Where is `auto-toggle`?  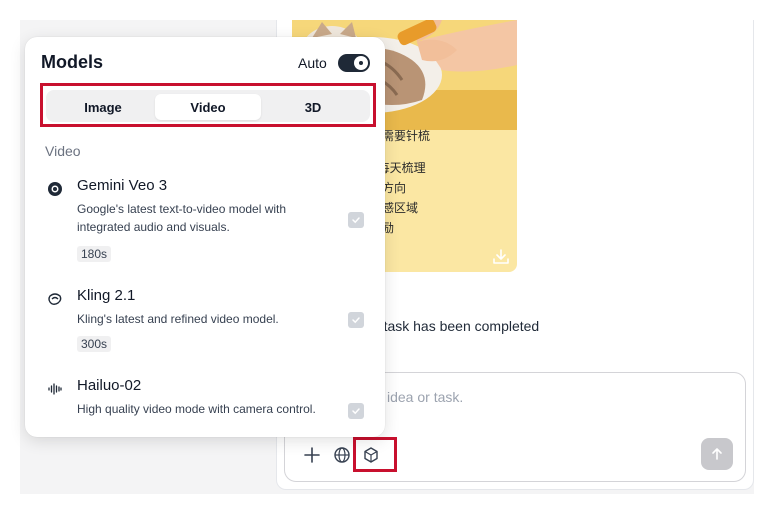 auto-toggle is located at coordinates (354, 63).